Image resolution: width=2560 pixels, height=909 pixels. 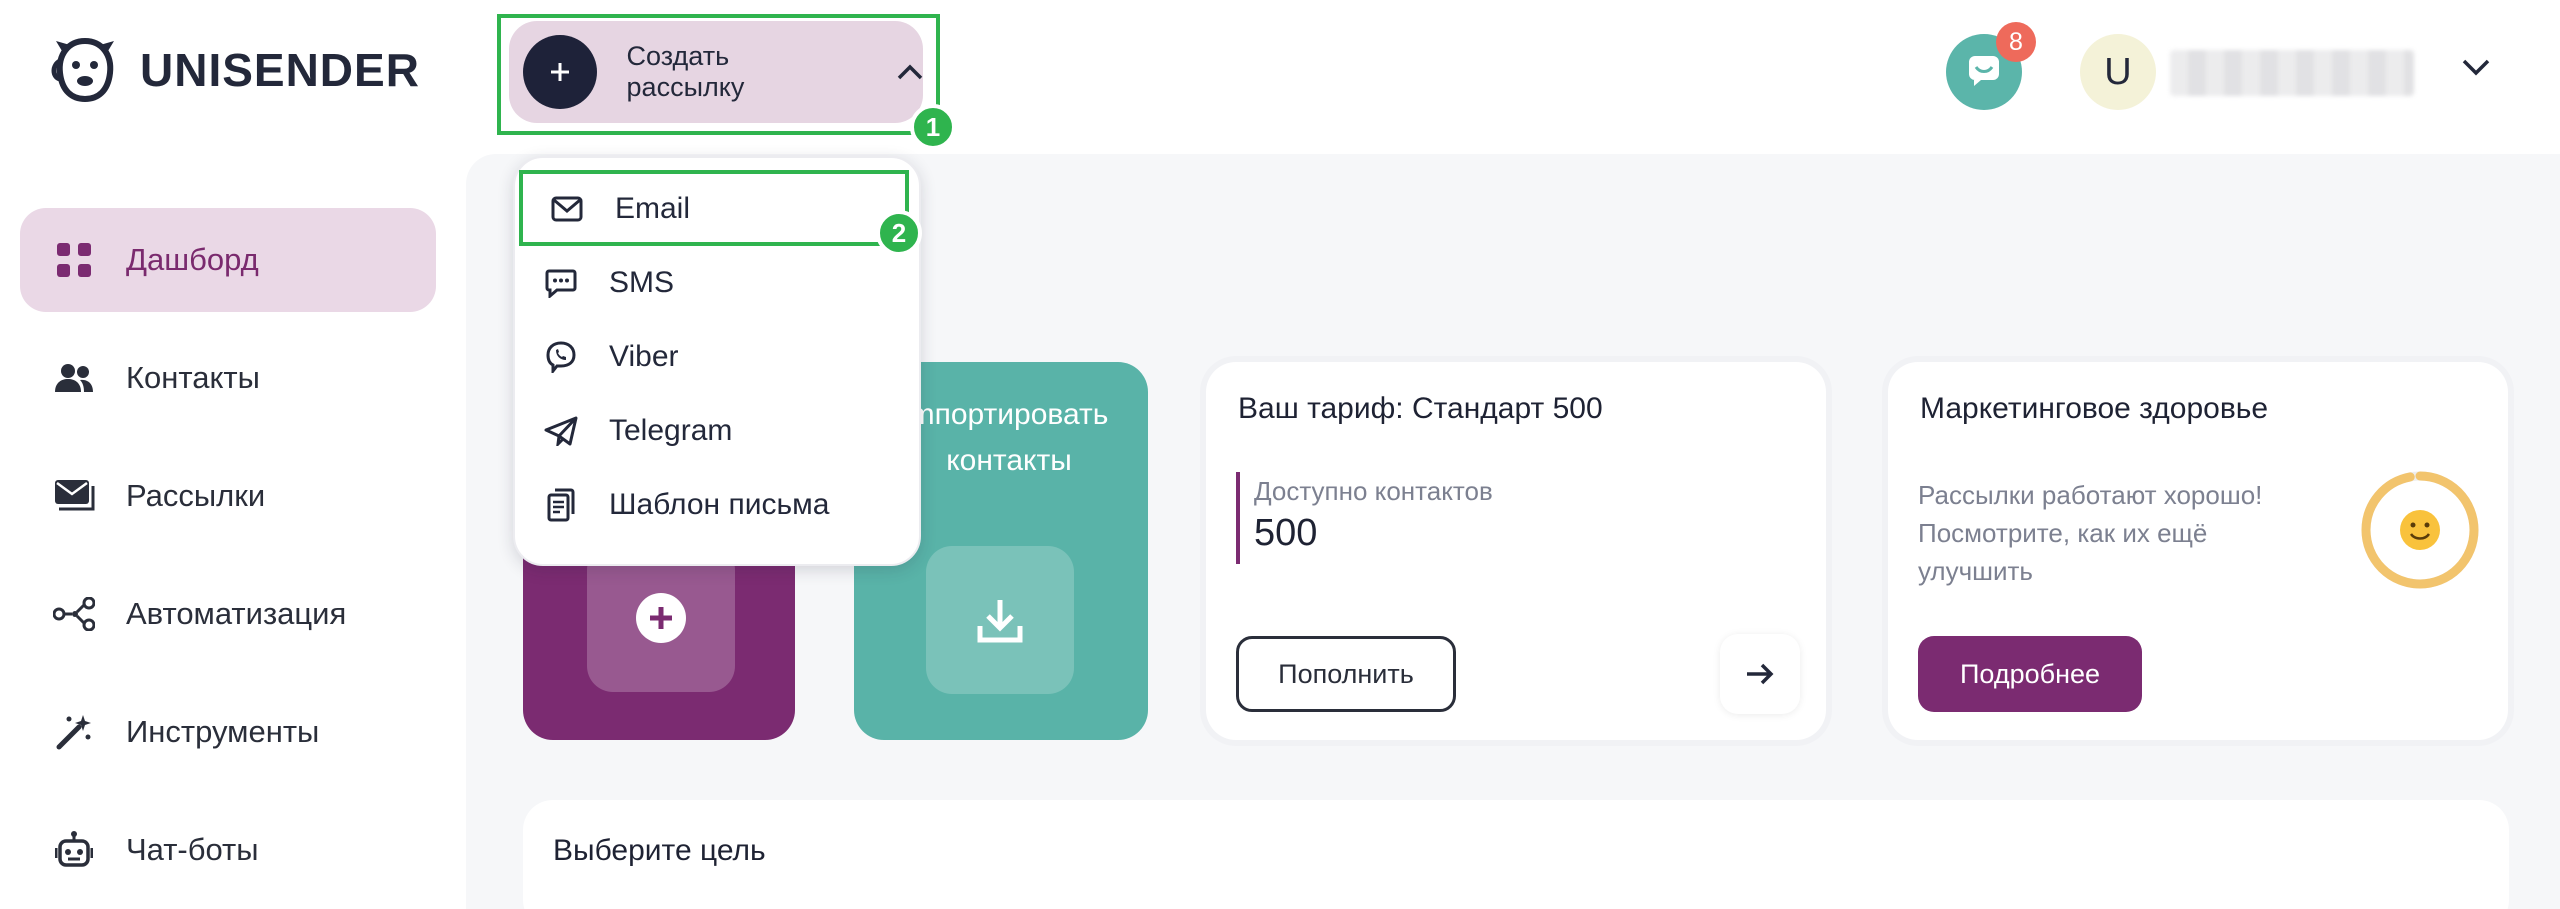 I want to click on mail-stack-icon, so click(x=74, y=496).